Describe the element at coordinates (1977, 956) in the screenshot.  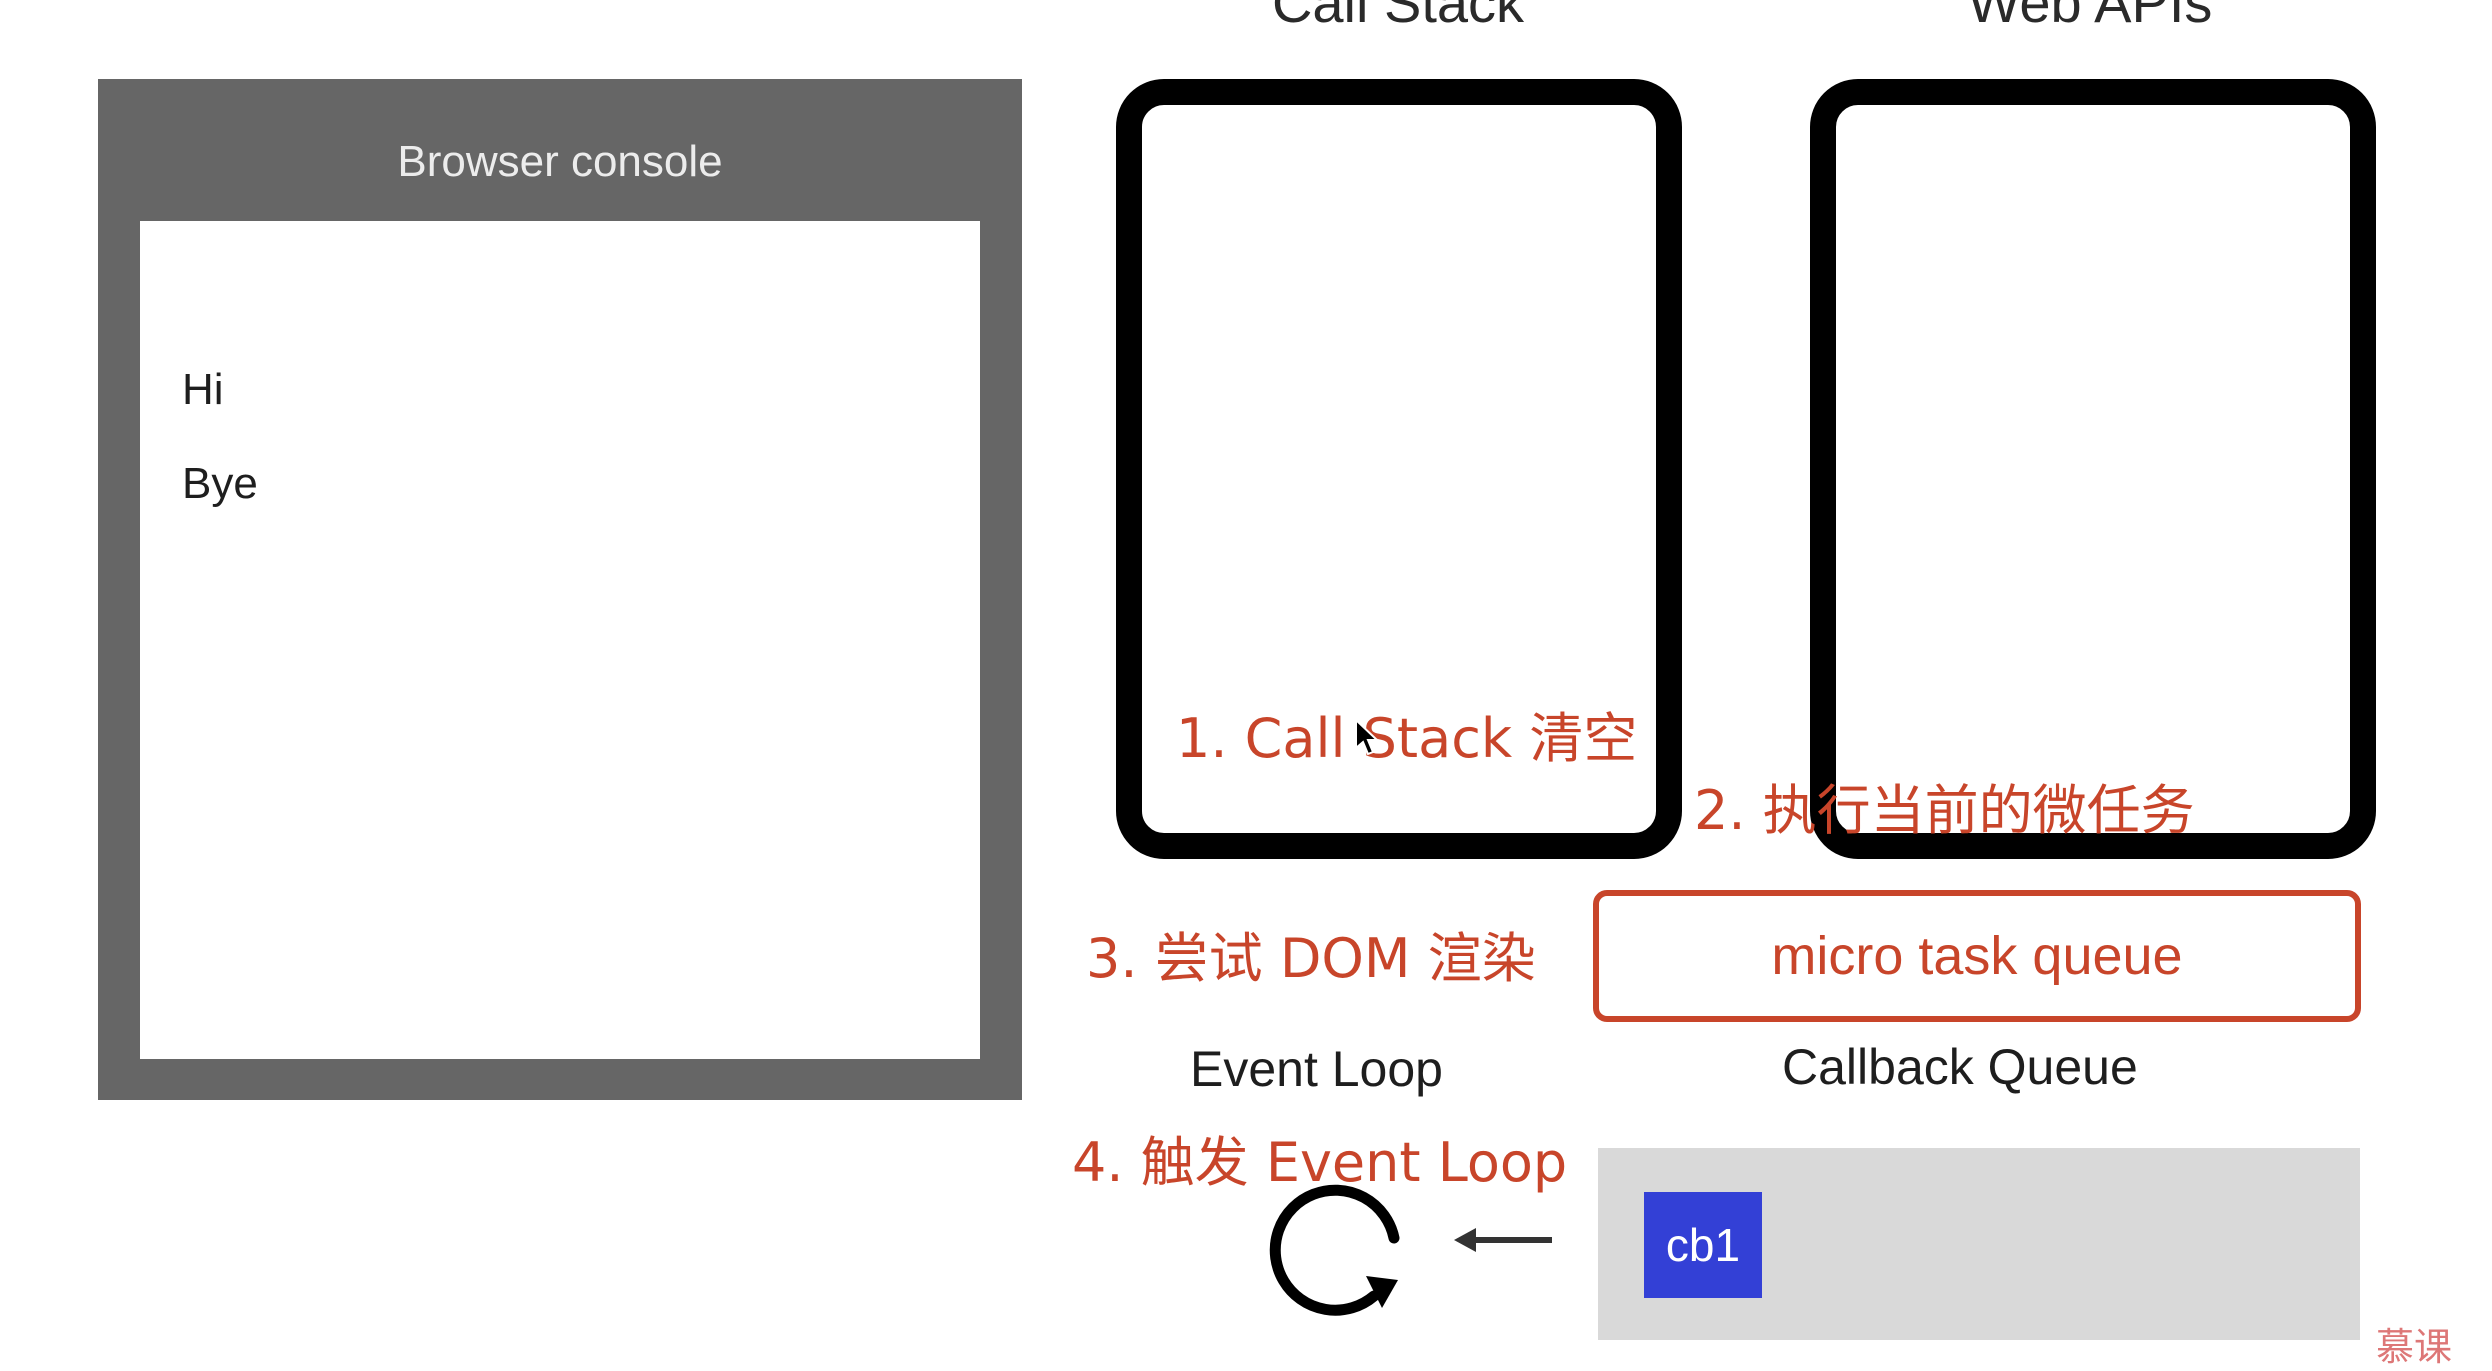
I see `micro-task-queue: micro task queue` at that location.